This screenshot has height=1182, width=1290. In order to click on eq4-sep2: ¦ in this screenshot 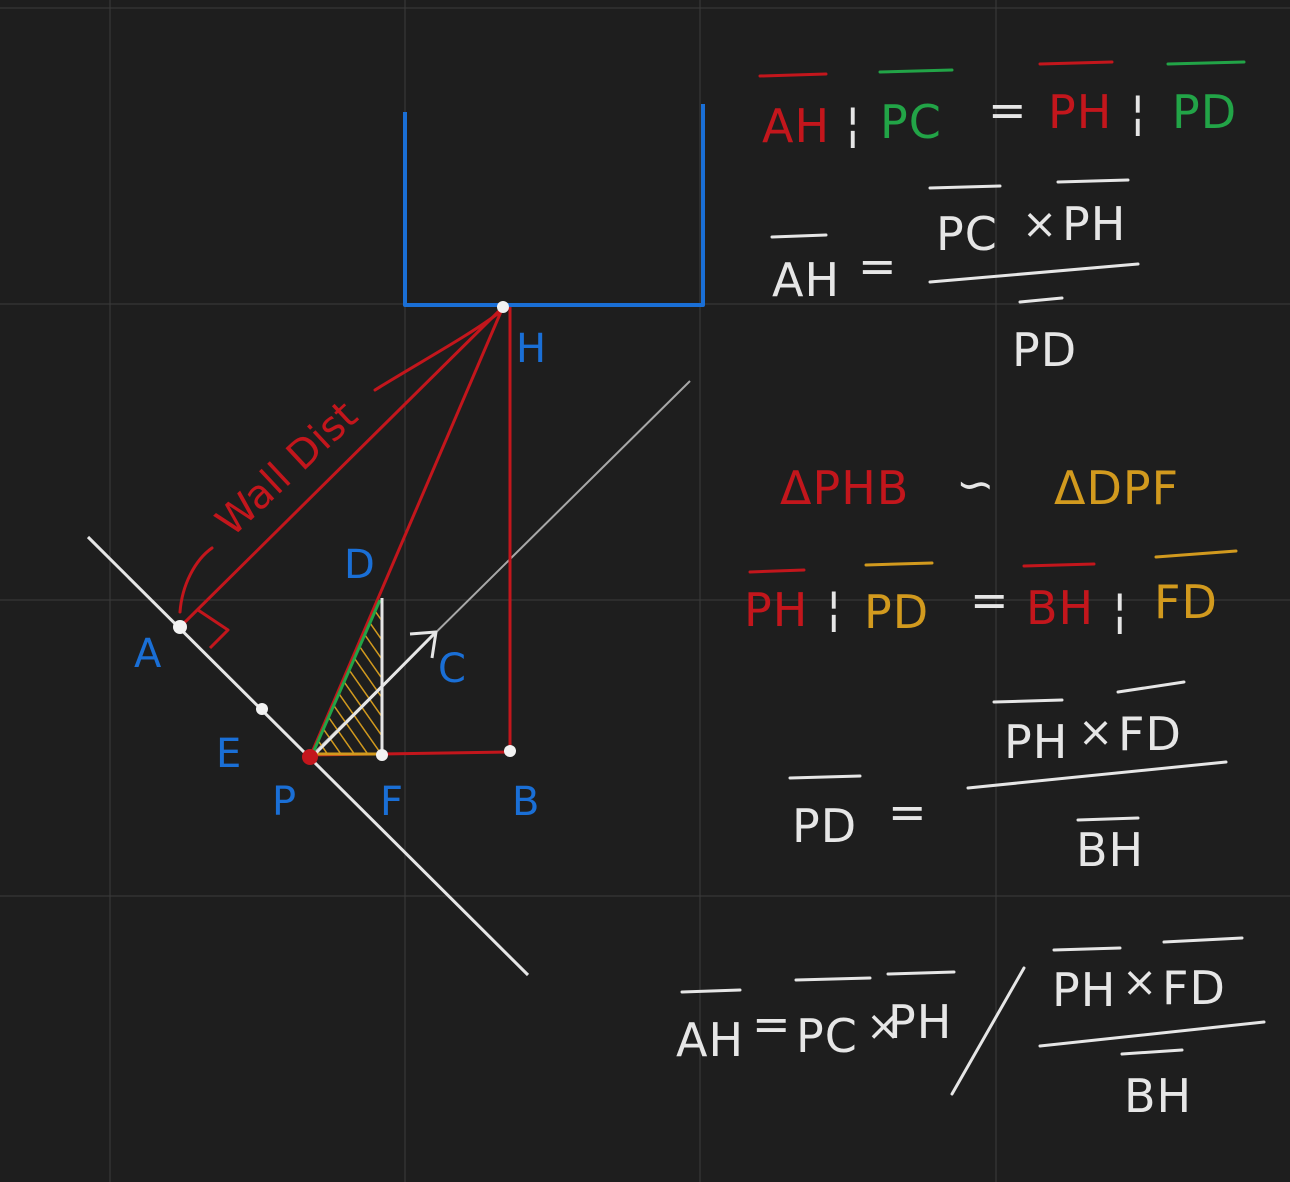, I will do `click(1120, 610)`.